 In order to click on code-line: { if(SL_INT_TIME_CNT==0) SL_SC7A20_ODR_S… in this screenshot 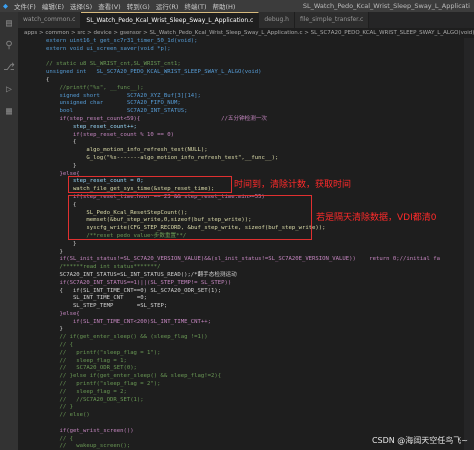, I will do `click(134, 290)`.